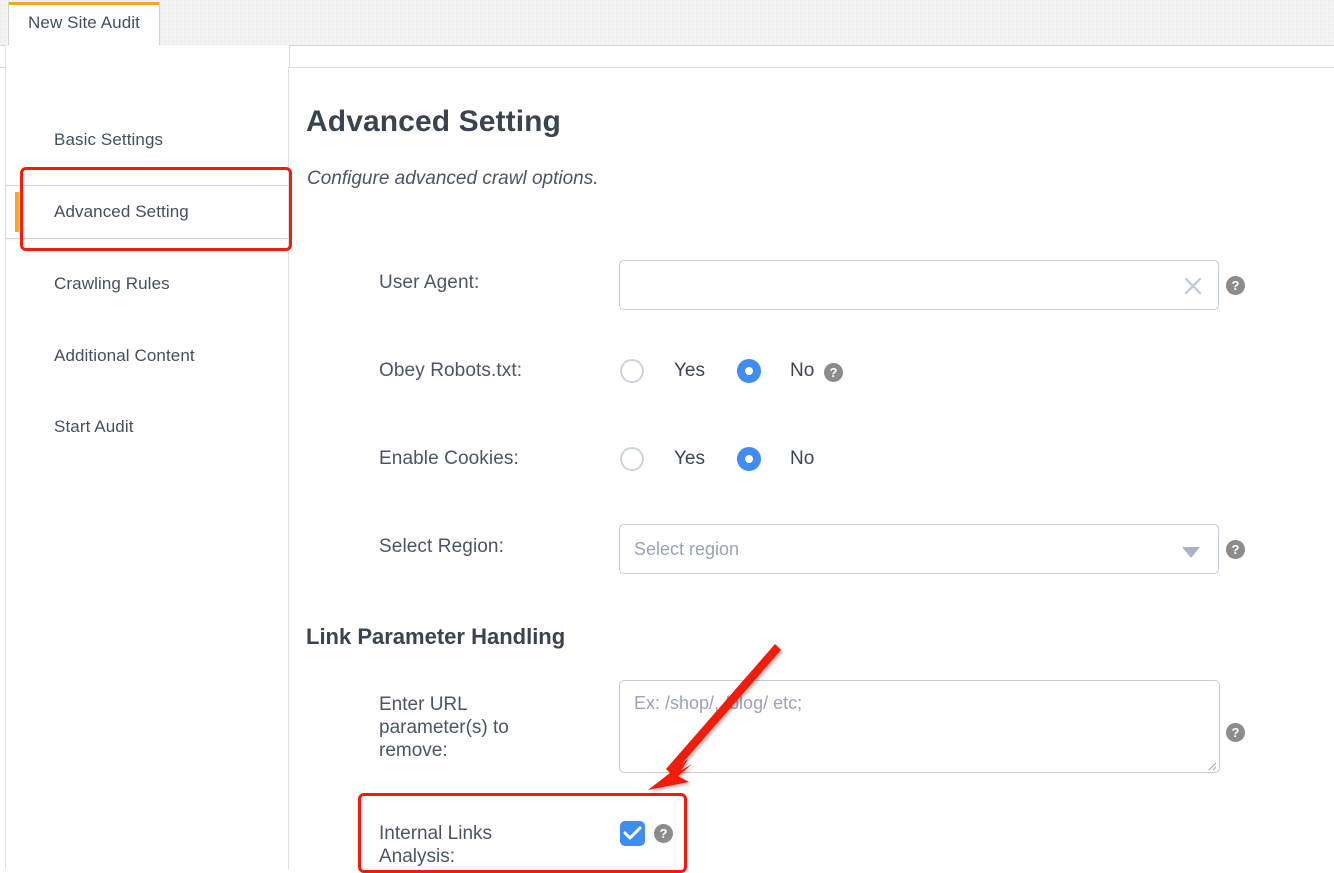 This screenshot has width=1334, height=873. What do you see at coordinates (919, 549) in the screenshot?
I see `select-region-dropdown: Select region` at bounding box center [919, 549].